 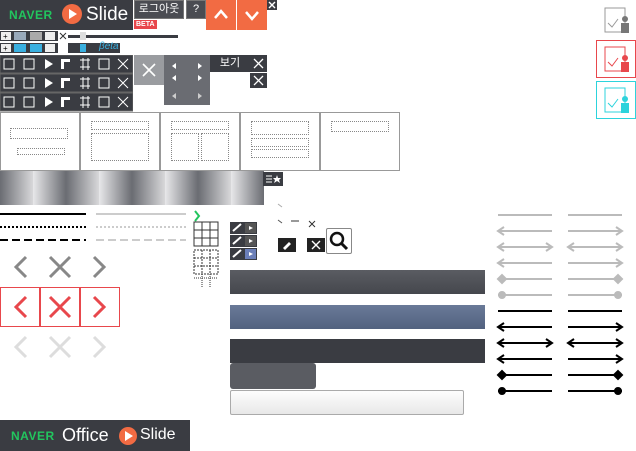 What do you see at coordinates (297, 216) in the screenshot?
I see `pointer-icons` at bounding box center [297, 216].